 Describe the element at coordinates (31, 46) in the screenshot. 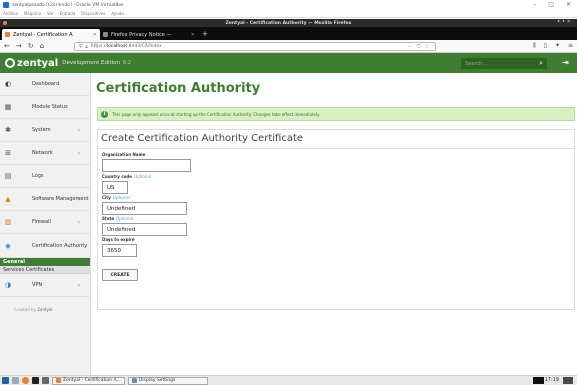

I see `reload-icon: ↻` at that location.